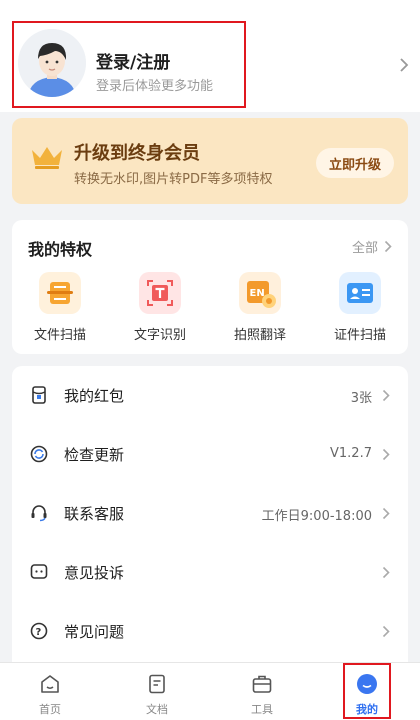 The image size is (420, 720). Describe the element at coordinates (361, 398) in the screenshot. I see `menu-value: 3张` at that location.